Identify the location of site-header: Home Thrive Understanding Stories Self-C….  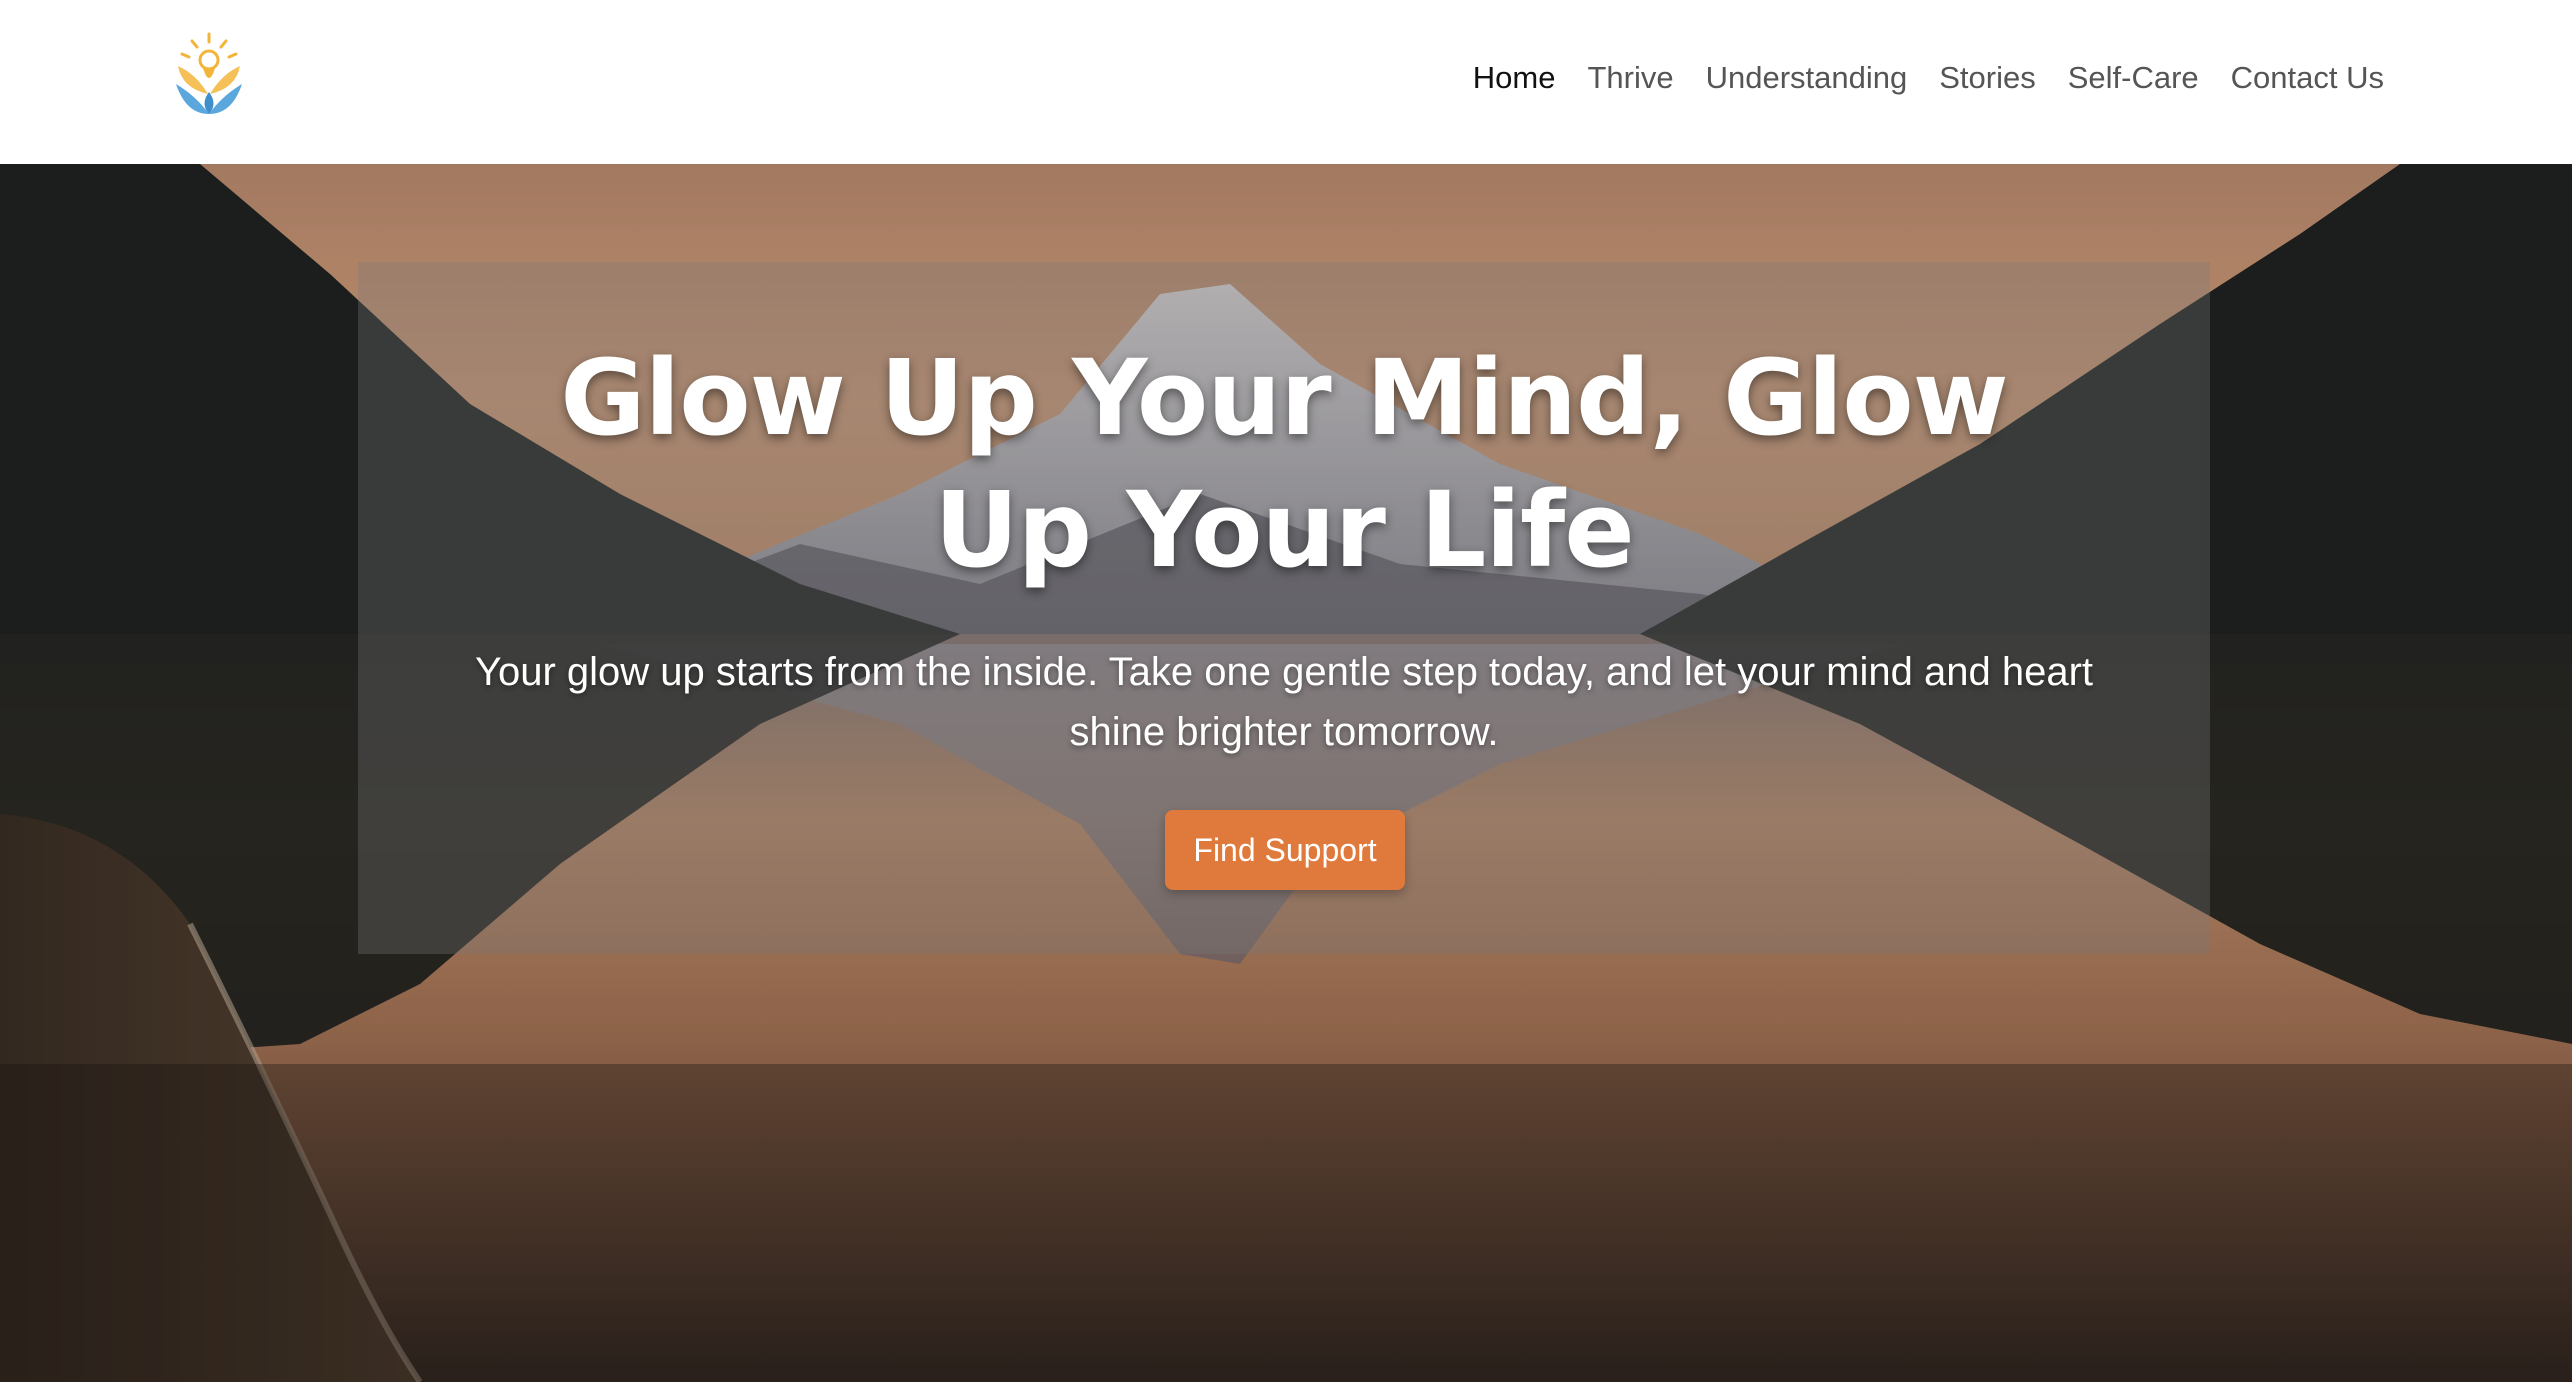
(1286, 82).